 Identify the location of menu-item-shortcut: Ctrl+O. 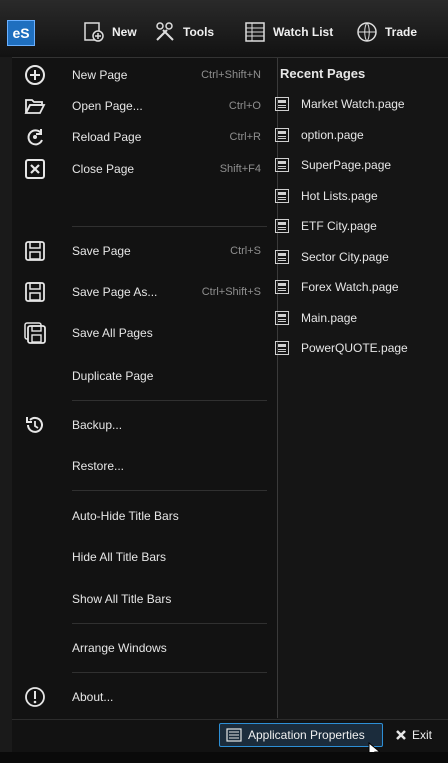
(244, 106).